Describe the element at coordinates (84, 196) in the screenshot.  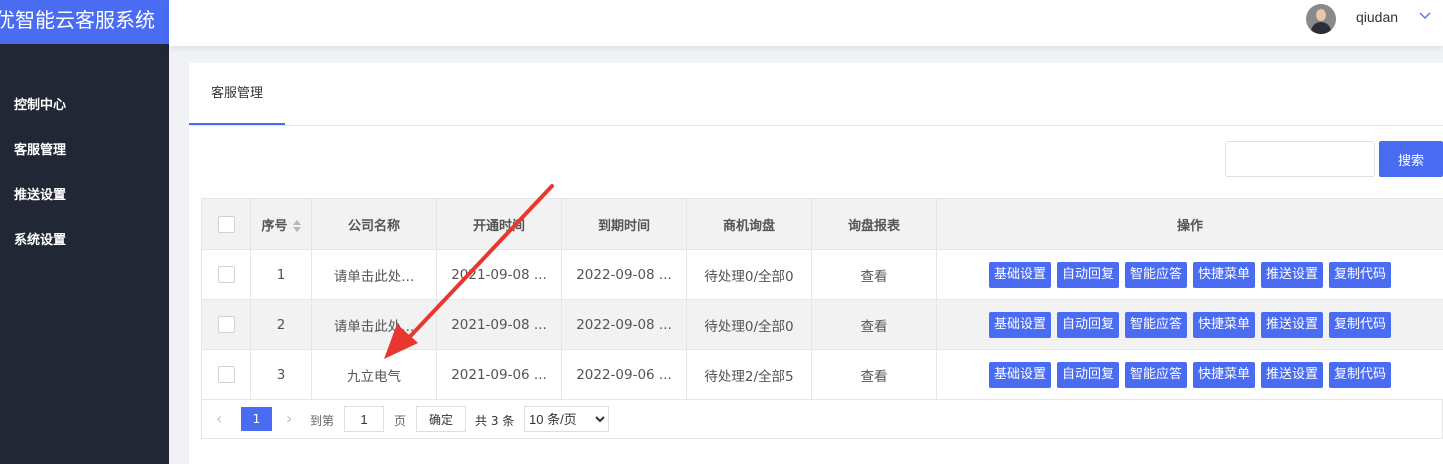
I see `sidebar-item-push-settings: 推送设置` at that location.